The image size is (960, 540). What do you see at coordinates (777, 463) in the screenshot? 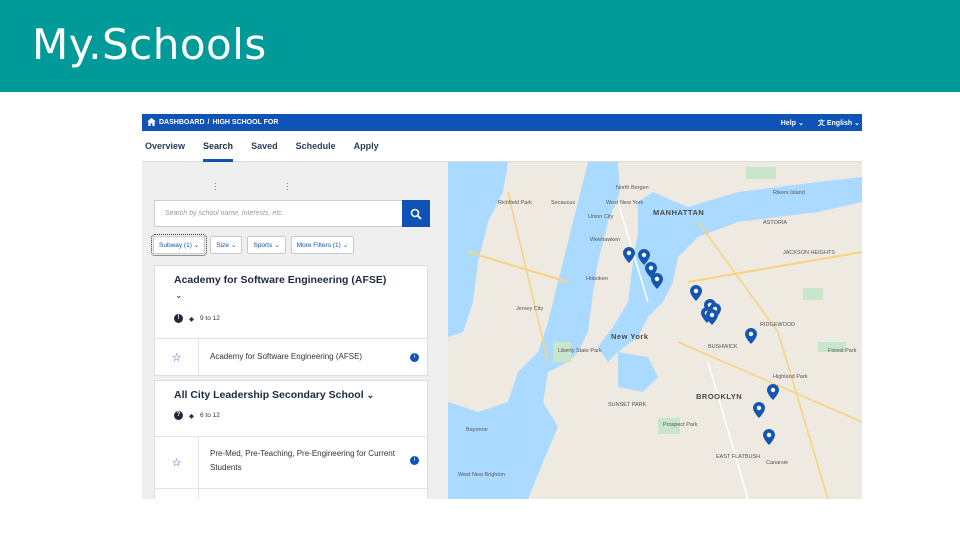
I see `map-label: Canarsie` at bounding box center [777, 463].